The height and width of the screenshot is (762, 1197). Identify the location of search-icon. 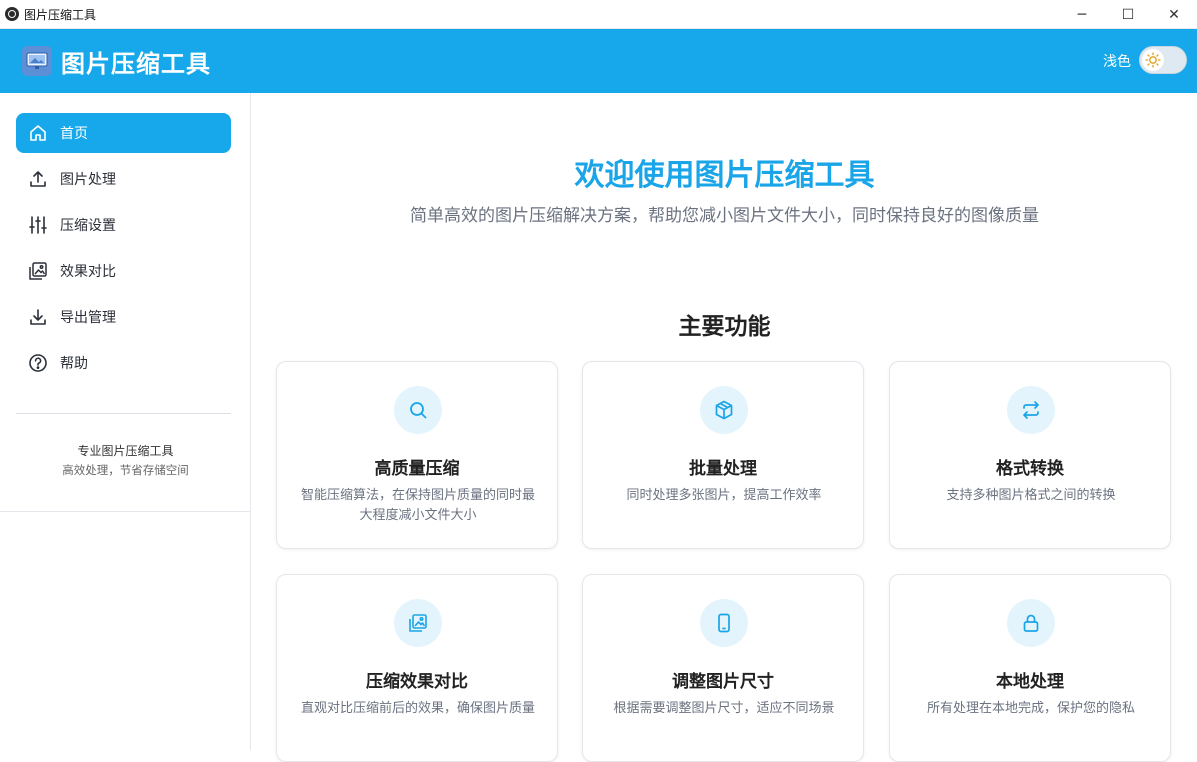
(418, 410).